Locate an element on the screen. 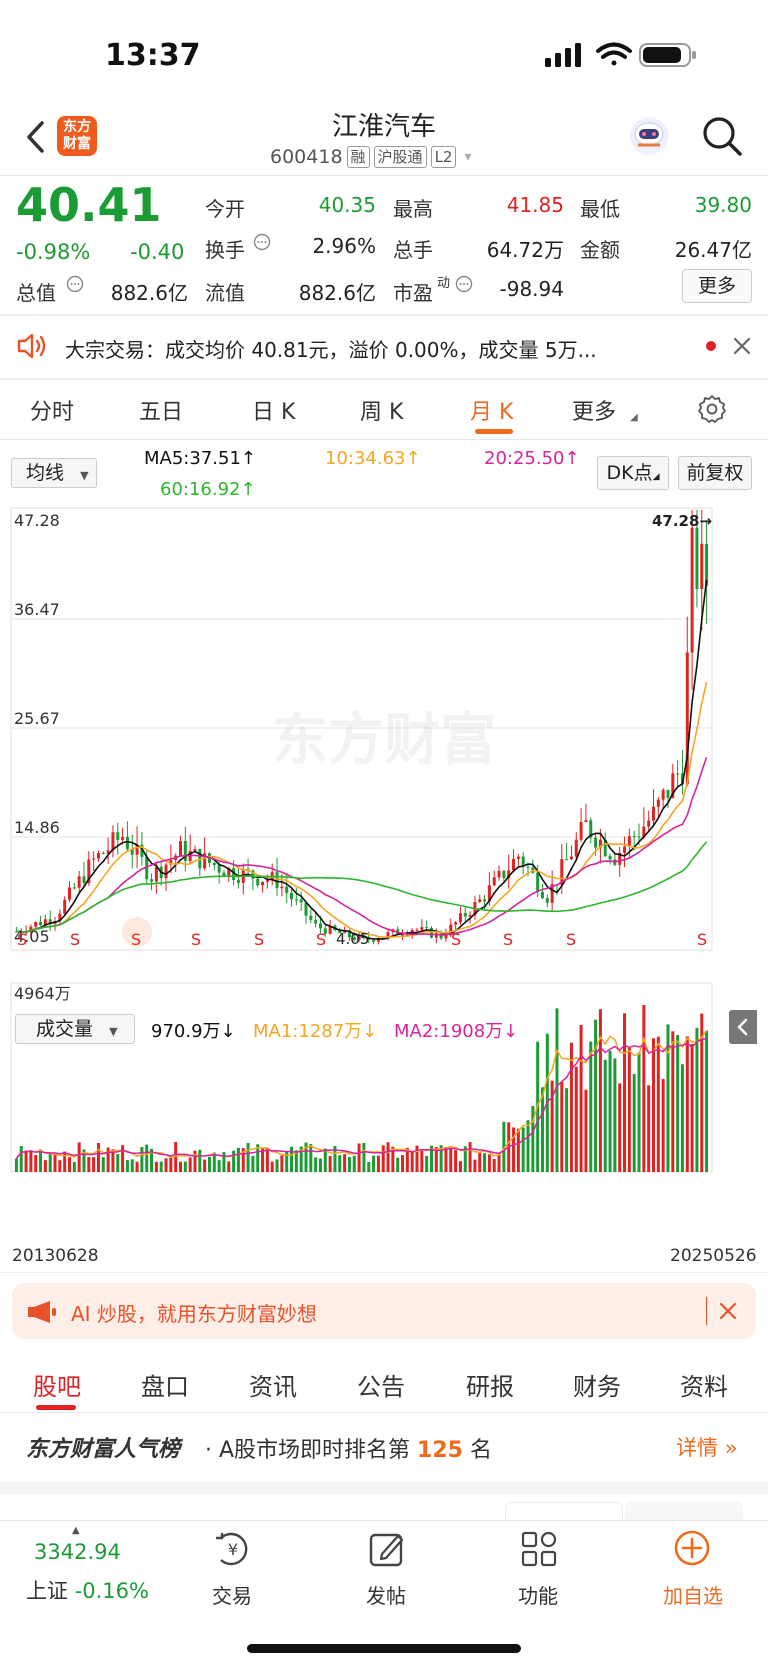 This screenshot has height=1669, width=768. nav-add-watchlist: 加自选 is located at coordinates (693, 1594).